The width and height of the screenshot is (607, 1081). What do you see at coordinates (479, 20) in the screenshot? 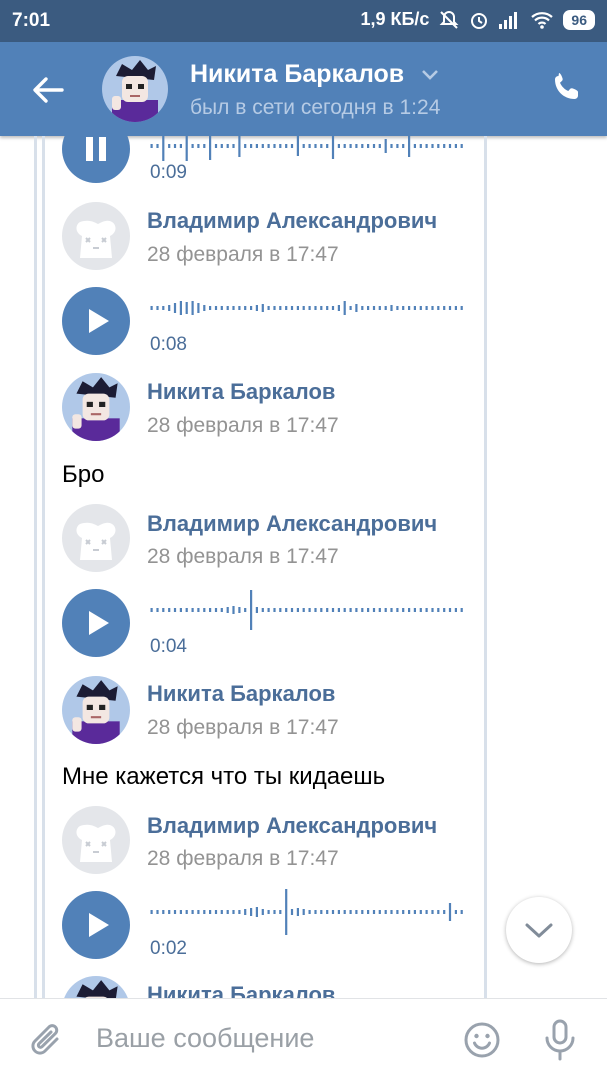
I see `alarm-icon` at bounding box center [479, 20].